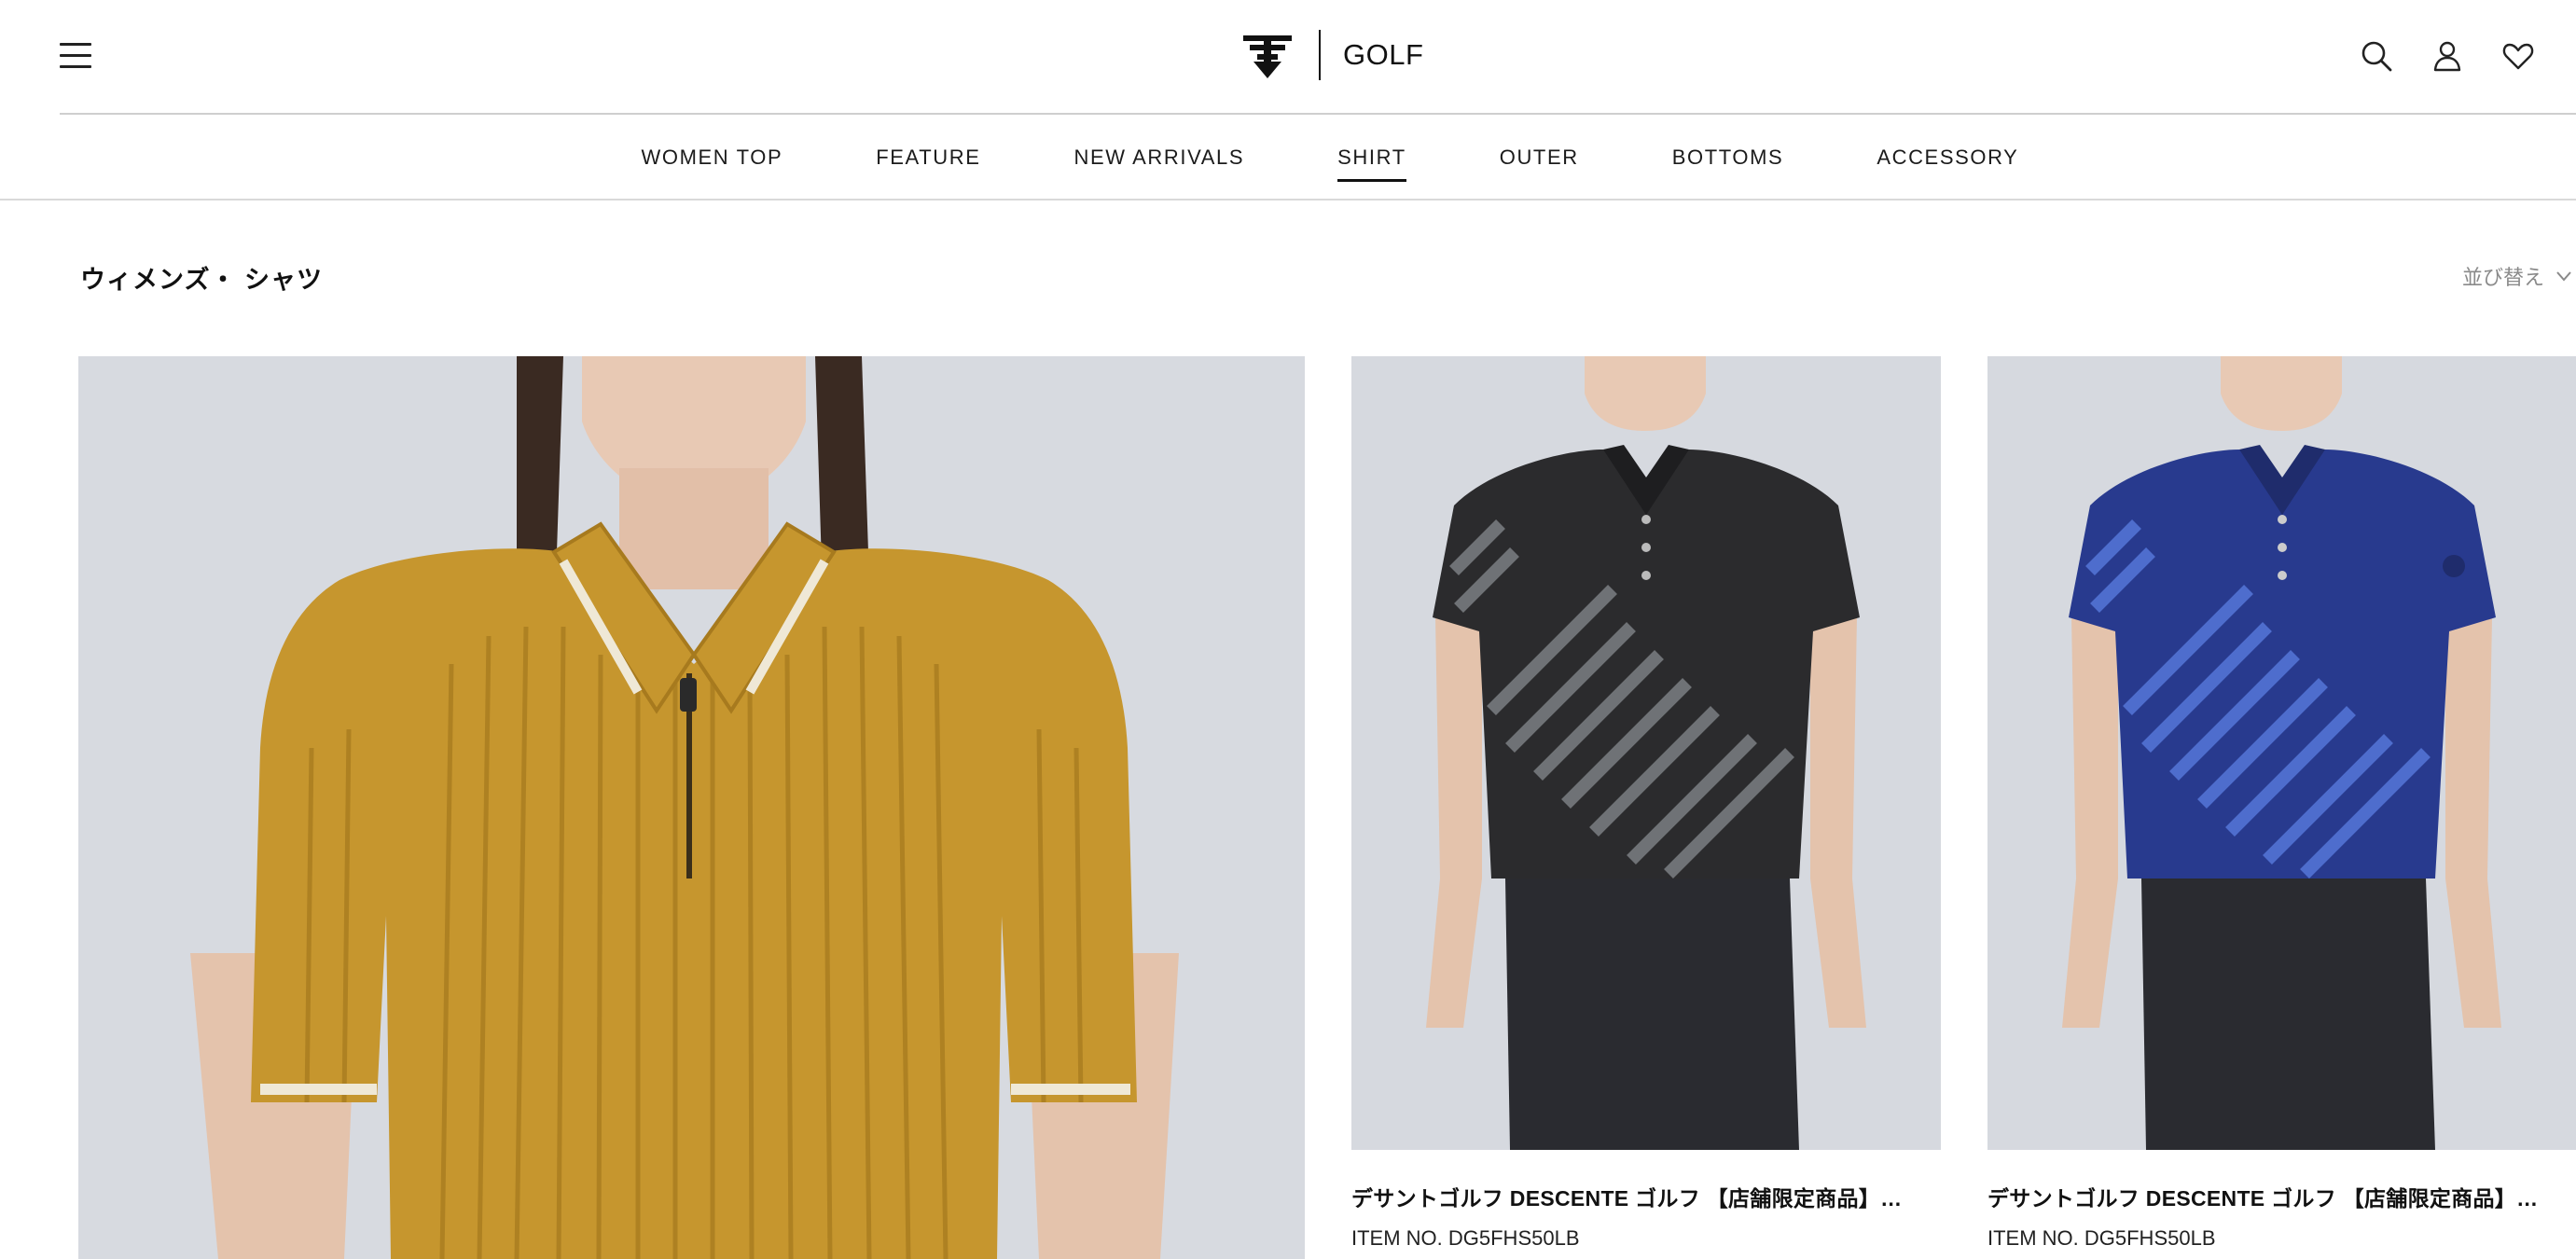 Image resolution: width=2576 pixels, height=1259 pixels. What do you see at coordinates (1539, 157) in the screenshot?
I see `nav-item-outer: OUTER` at bounding box center [1539, 157].